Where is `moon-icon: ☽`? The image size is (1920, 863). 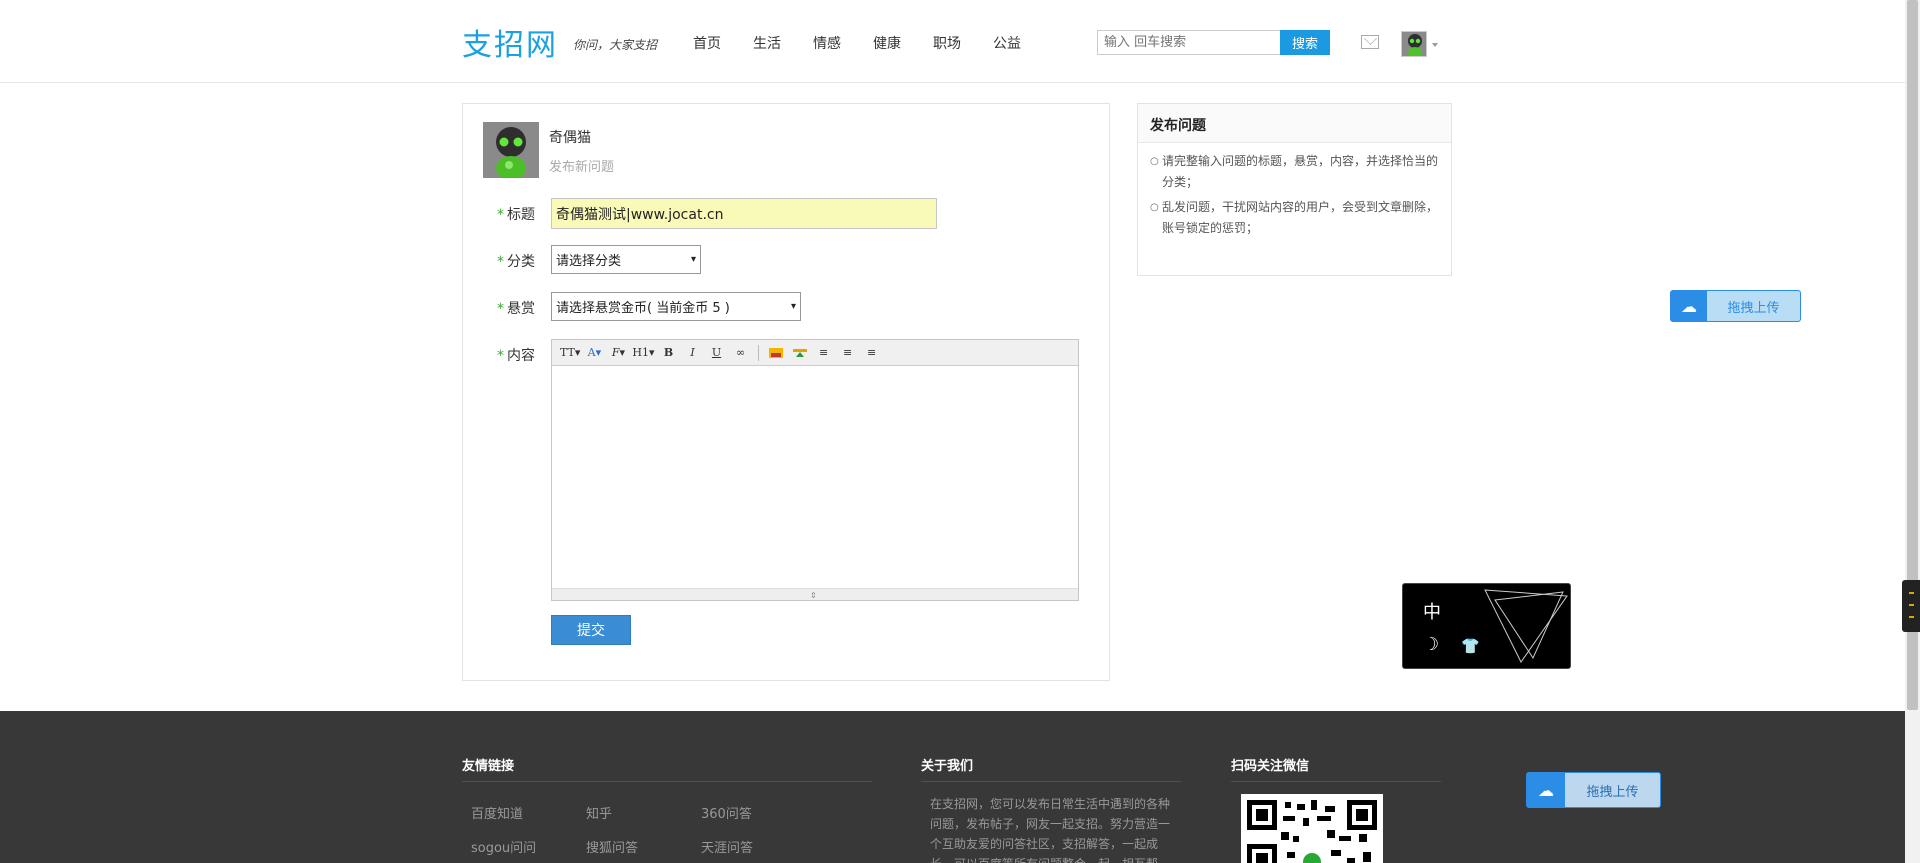 moon-icon: ☽ is located at coordinates (1431, 644).